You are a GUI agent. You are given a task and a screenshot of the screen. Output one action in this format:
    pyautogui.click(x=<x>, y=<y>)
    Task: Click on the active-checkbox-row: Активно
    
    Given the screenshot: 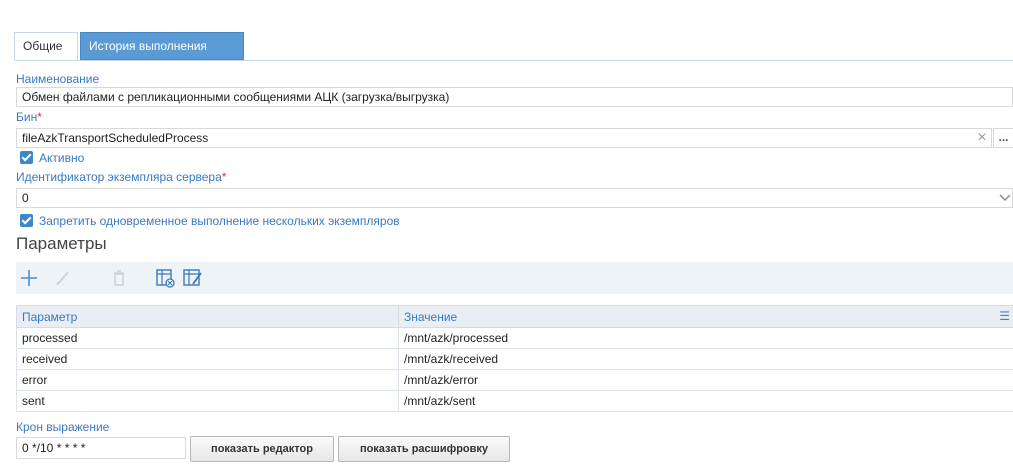 What is the action you would take?
    pyautogui.click(x=52, y=158)
    